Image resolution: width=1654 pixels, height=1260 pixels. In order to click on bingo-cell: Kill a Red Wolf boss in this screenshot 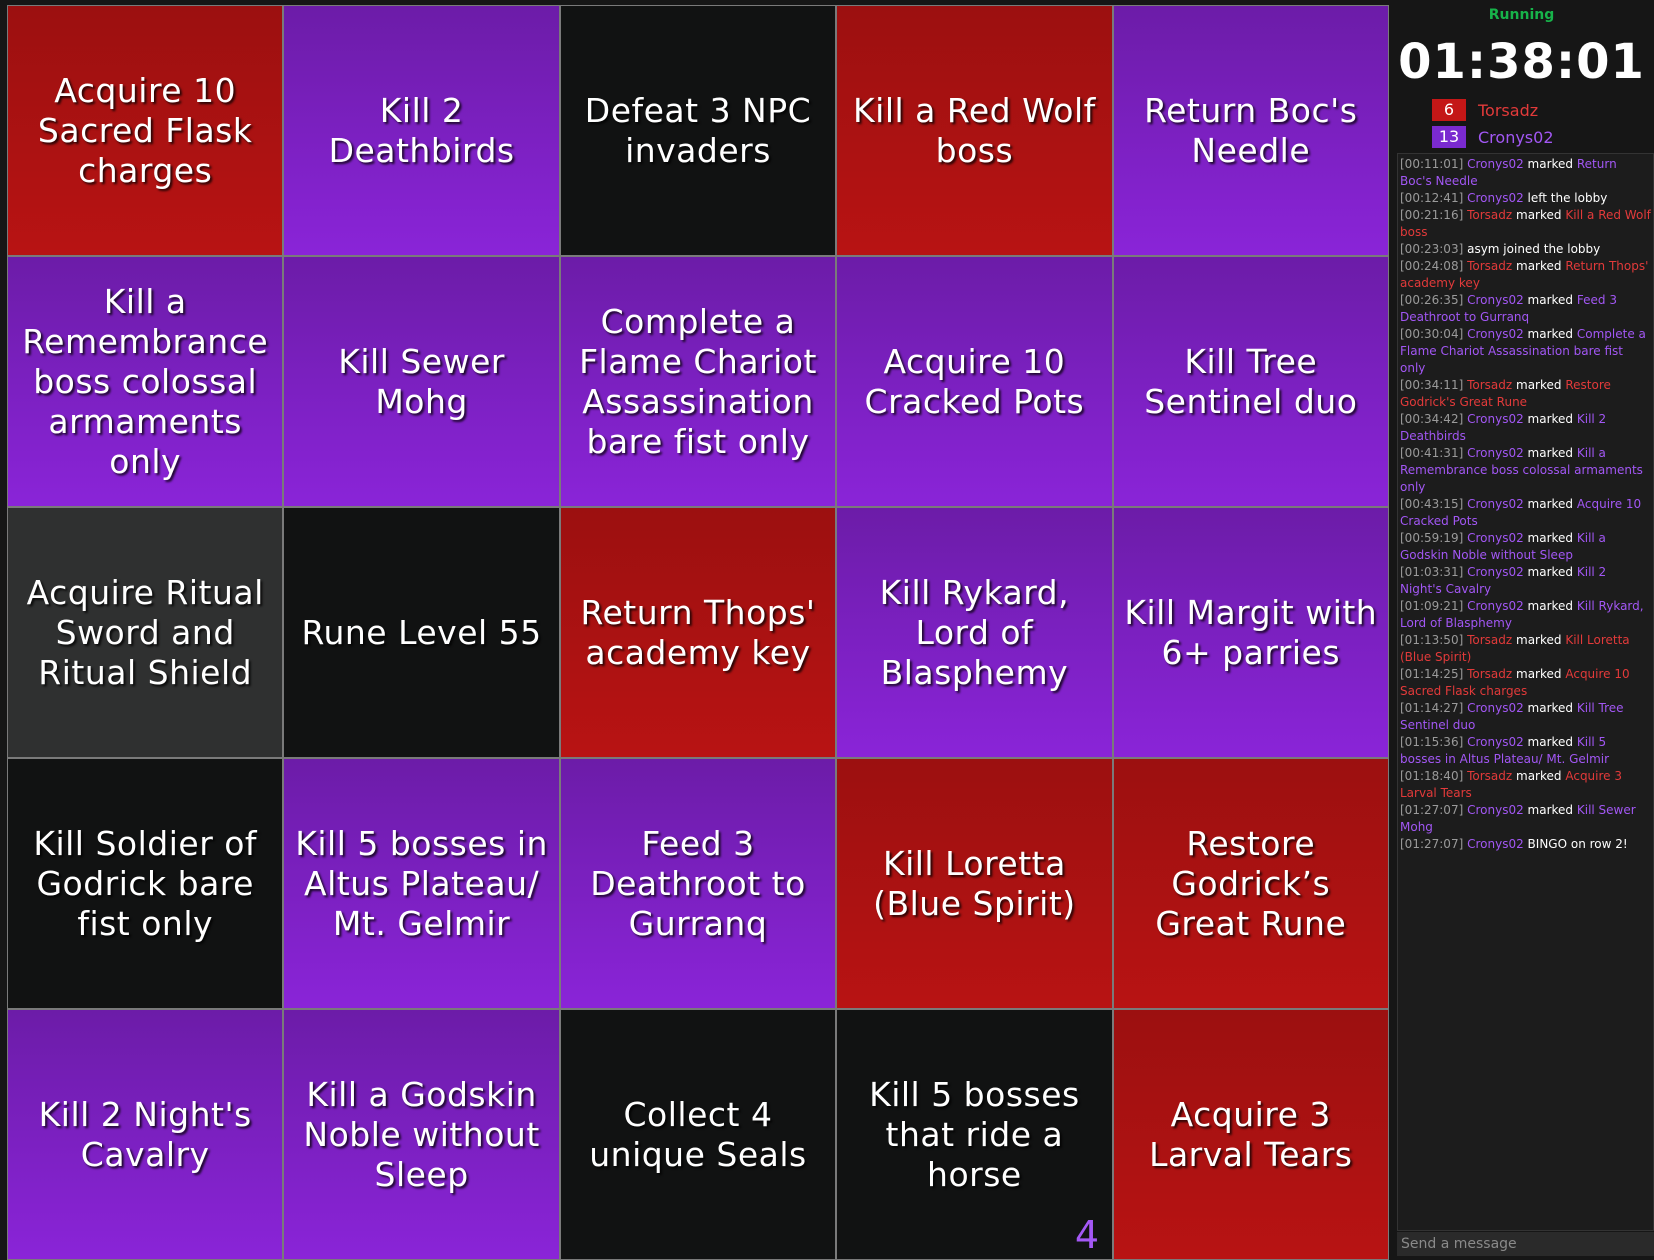, I will do `click(974, 130)`.